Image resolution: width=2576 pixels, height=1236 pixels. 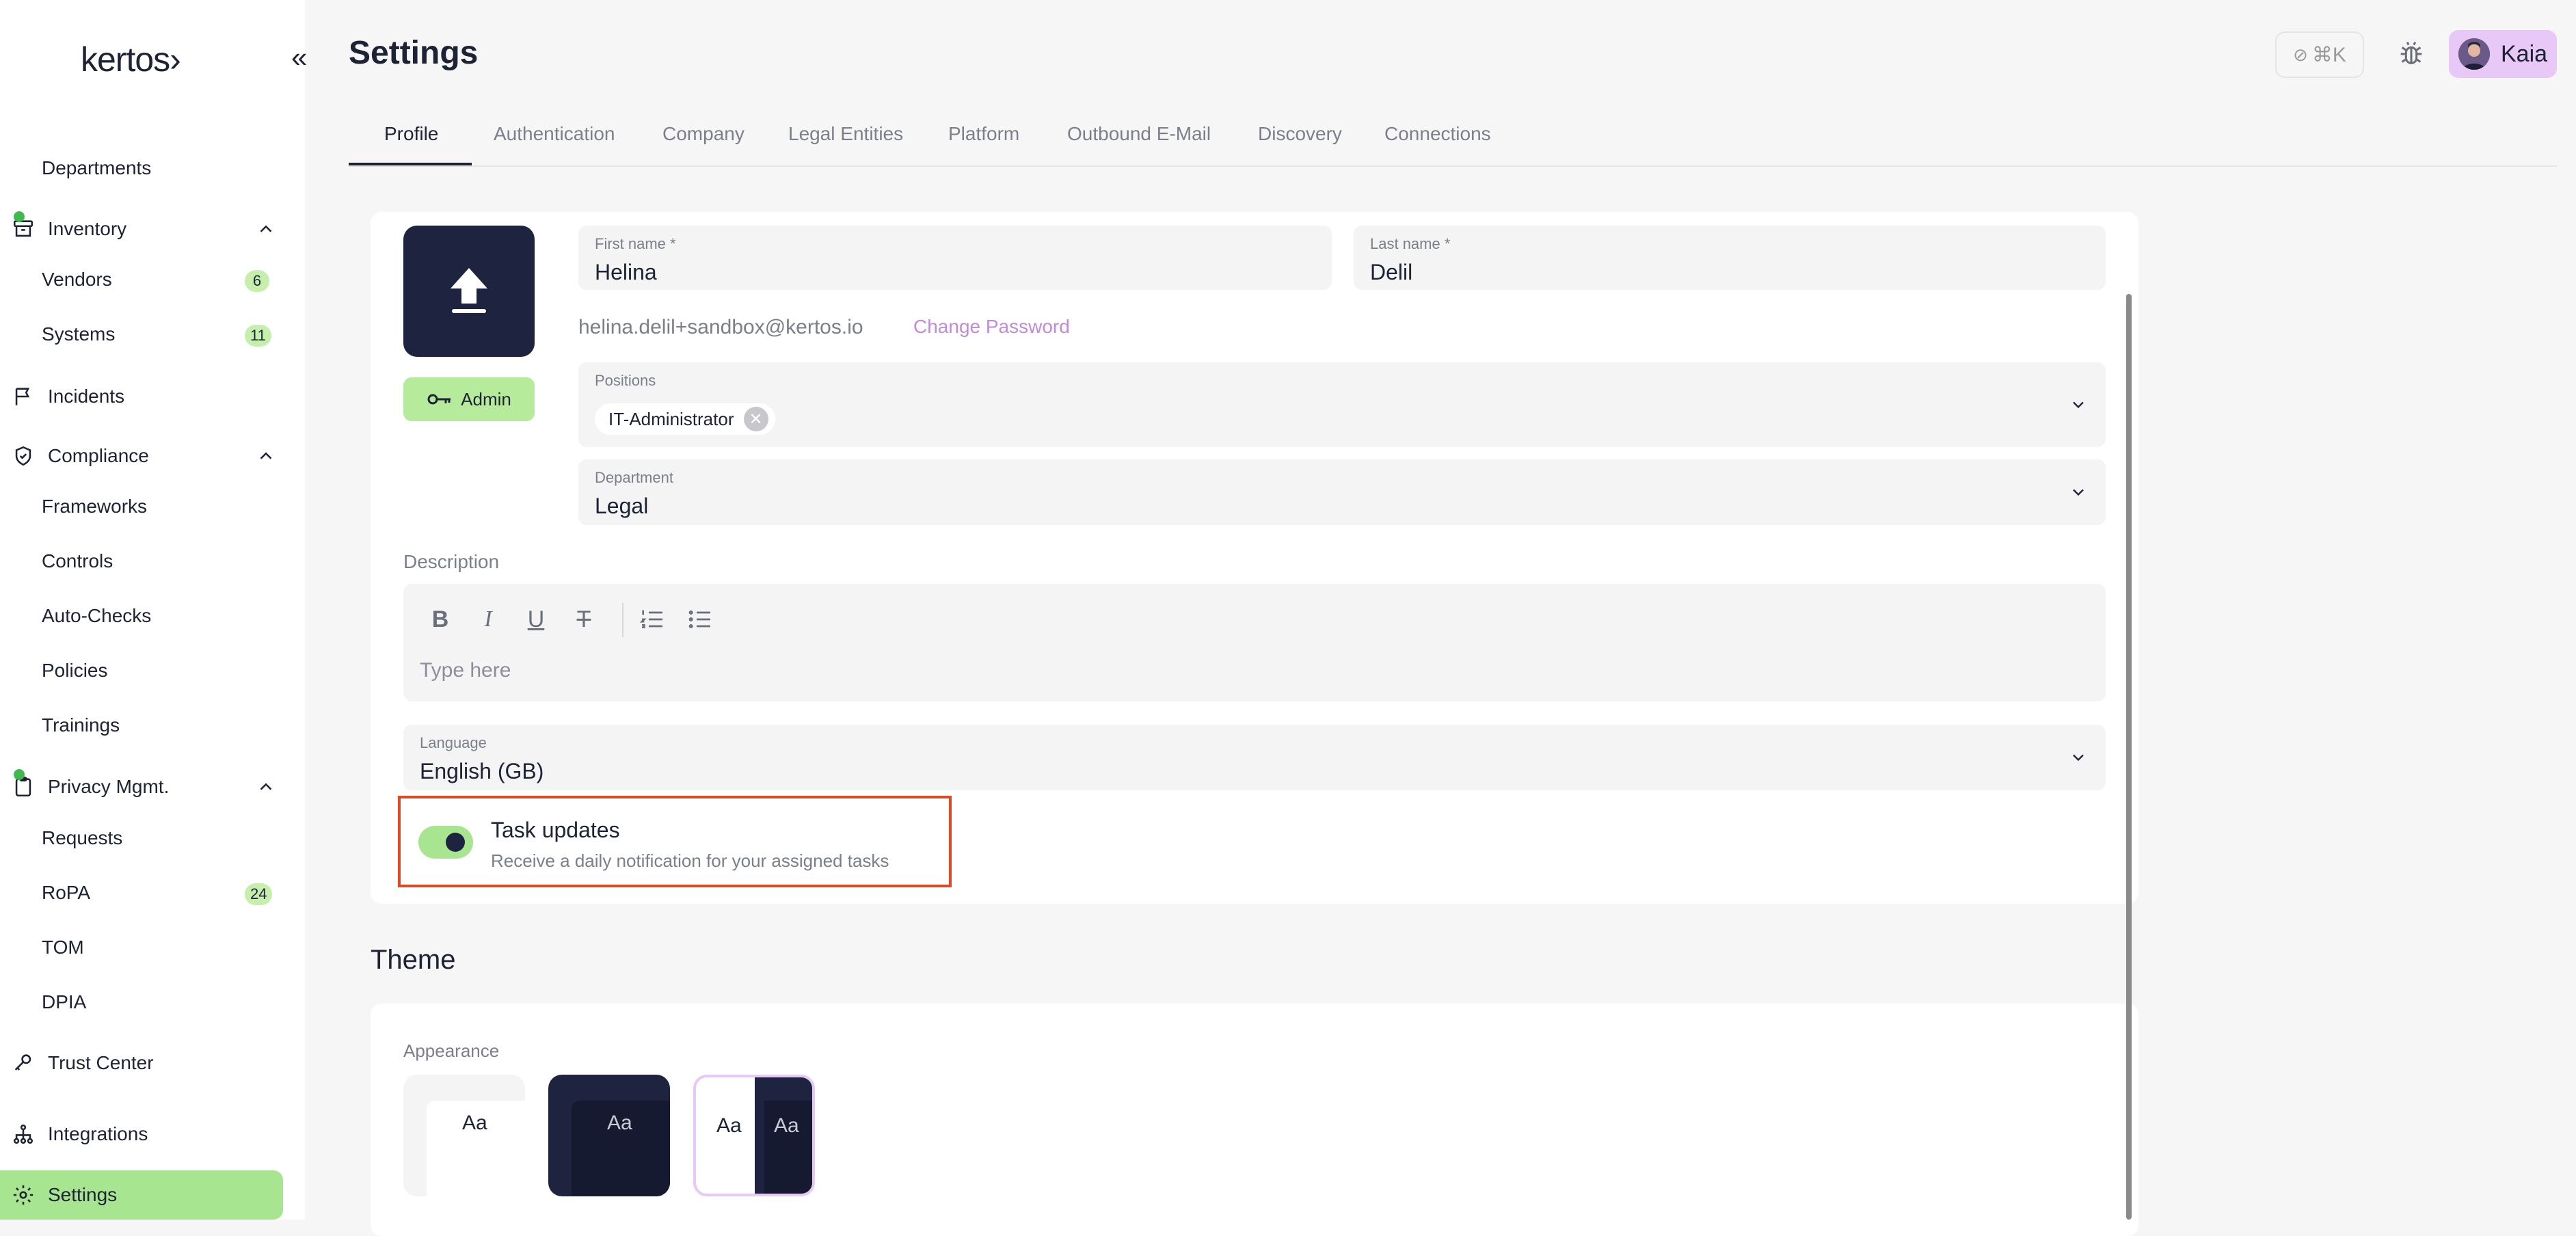 What do you see at coordinates (23, 785) in the screenshot?
I see `clipboard-icon` at bounding box center [23, 785].